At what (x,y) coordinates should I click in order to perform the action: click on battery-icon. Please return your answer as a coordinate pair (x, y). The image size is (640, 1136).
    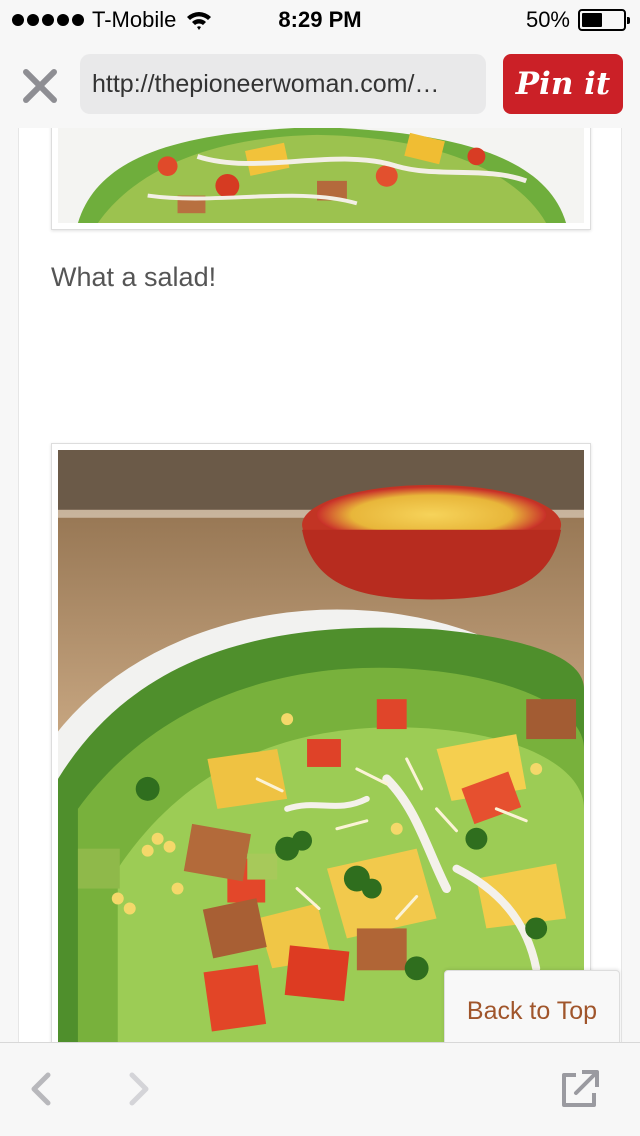
    Looking at the image, I should click on (604, 20).